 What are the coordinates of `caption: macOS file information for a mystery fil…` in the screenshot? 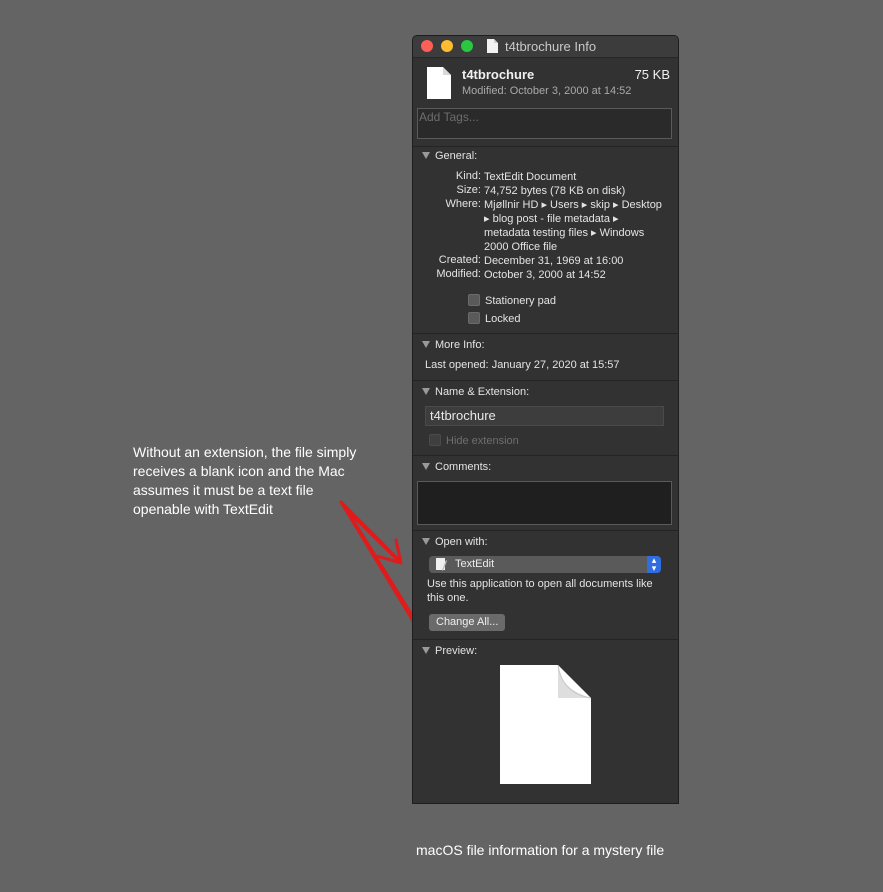 It's located at (540, 850).